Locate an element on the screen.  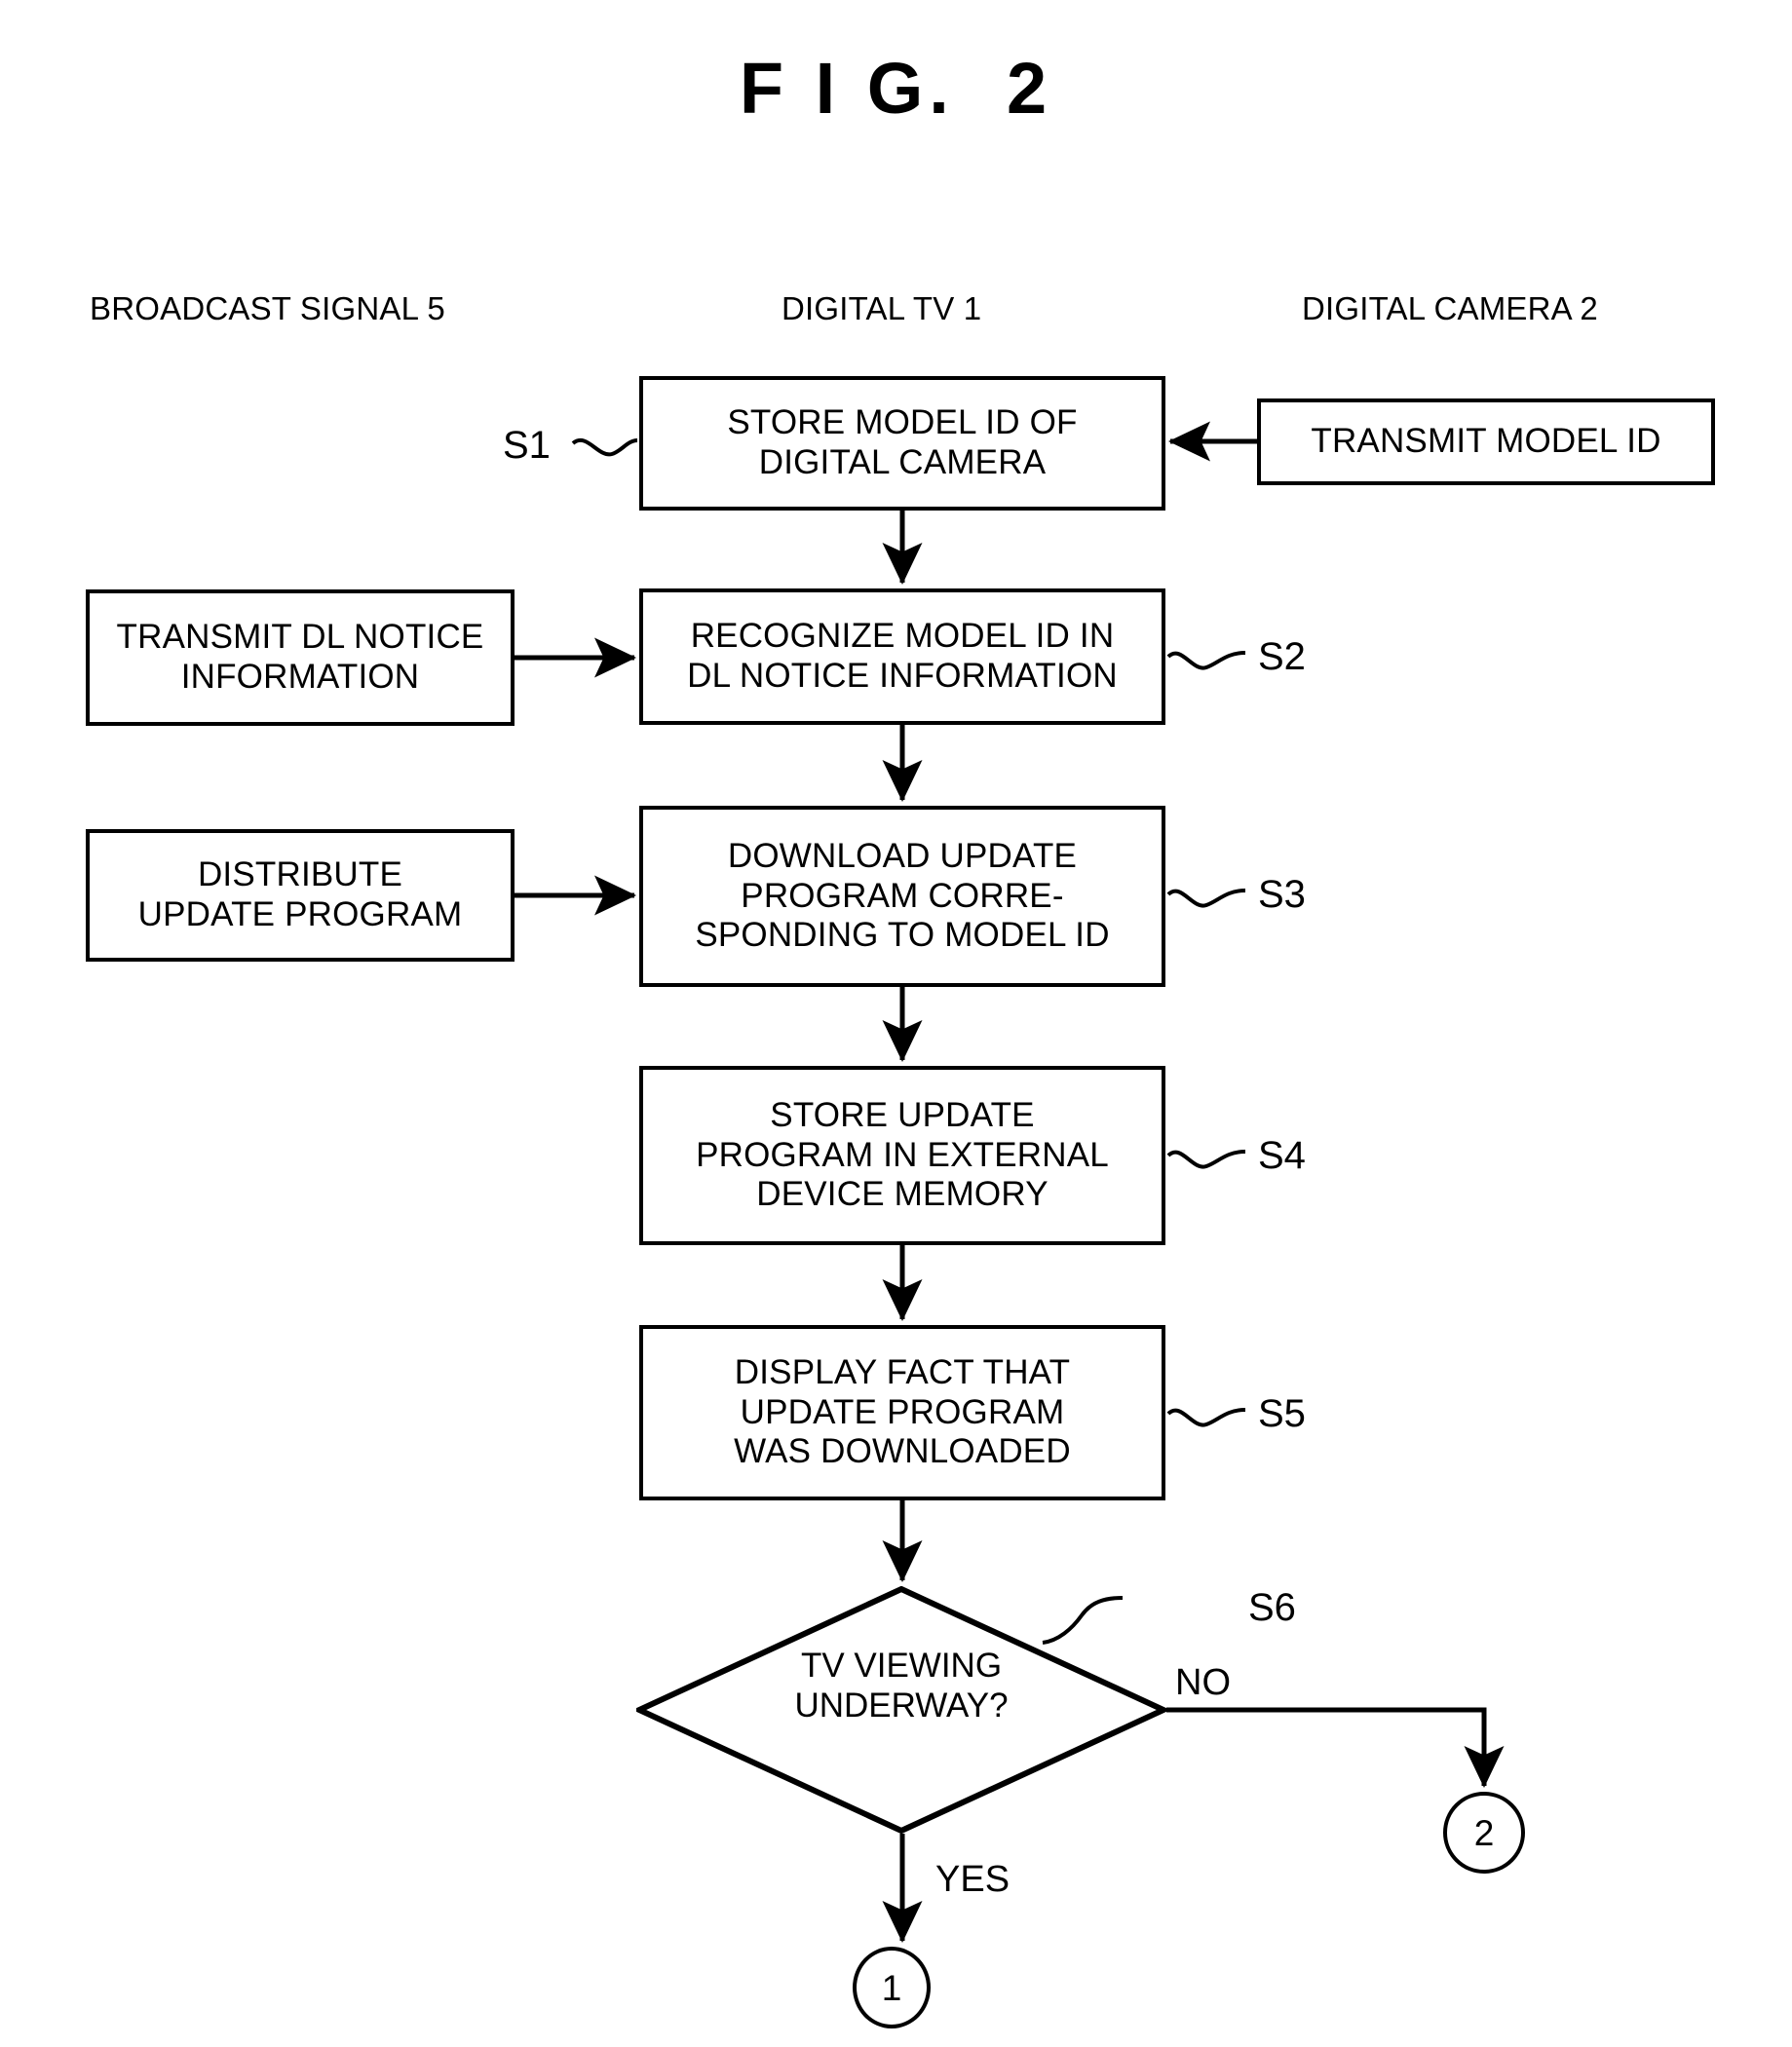
step-label-s3: S3 is located at coordinates (1282, 895).